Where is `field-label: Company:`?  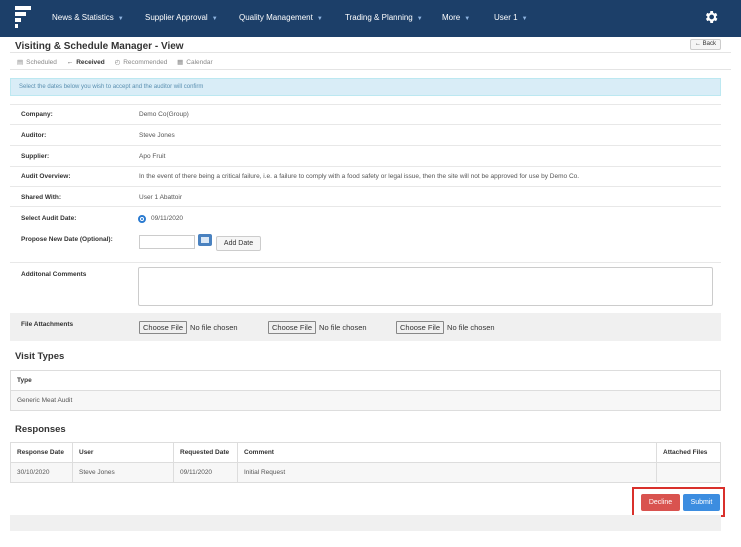 field-label: Company: is located at coordinates (37, 114).